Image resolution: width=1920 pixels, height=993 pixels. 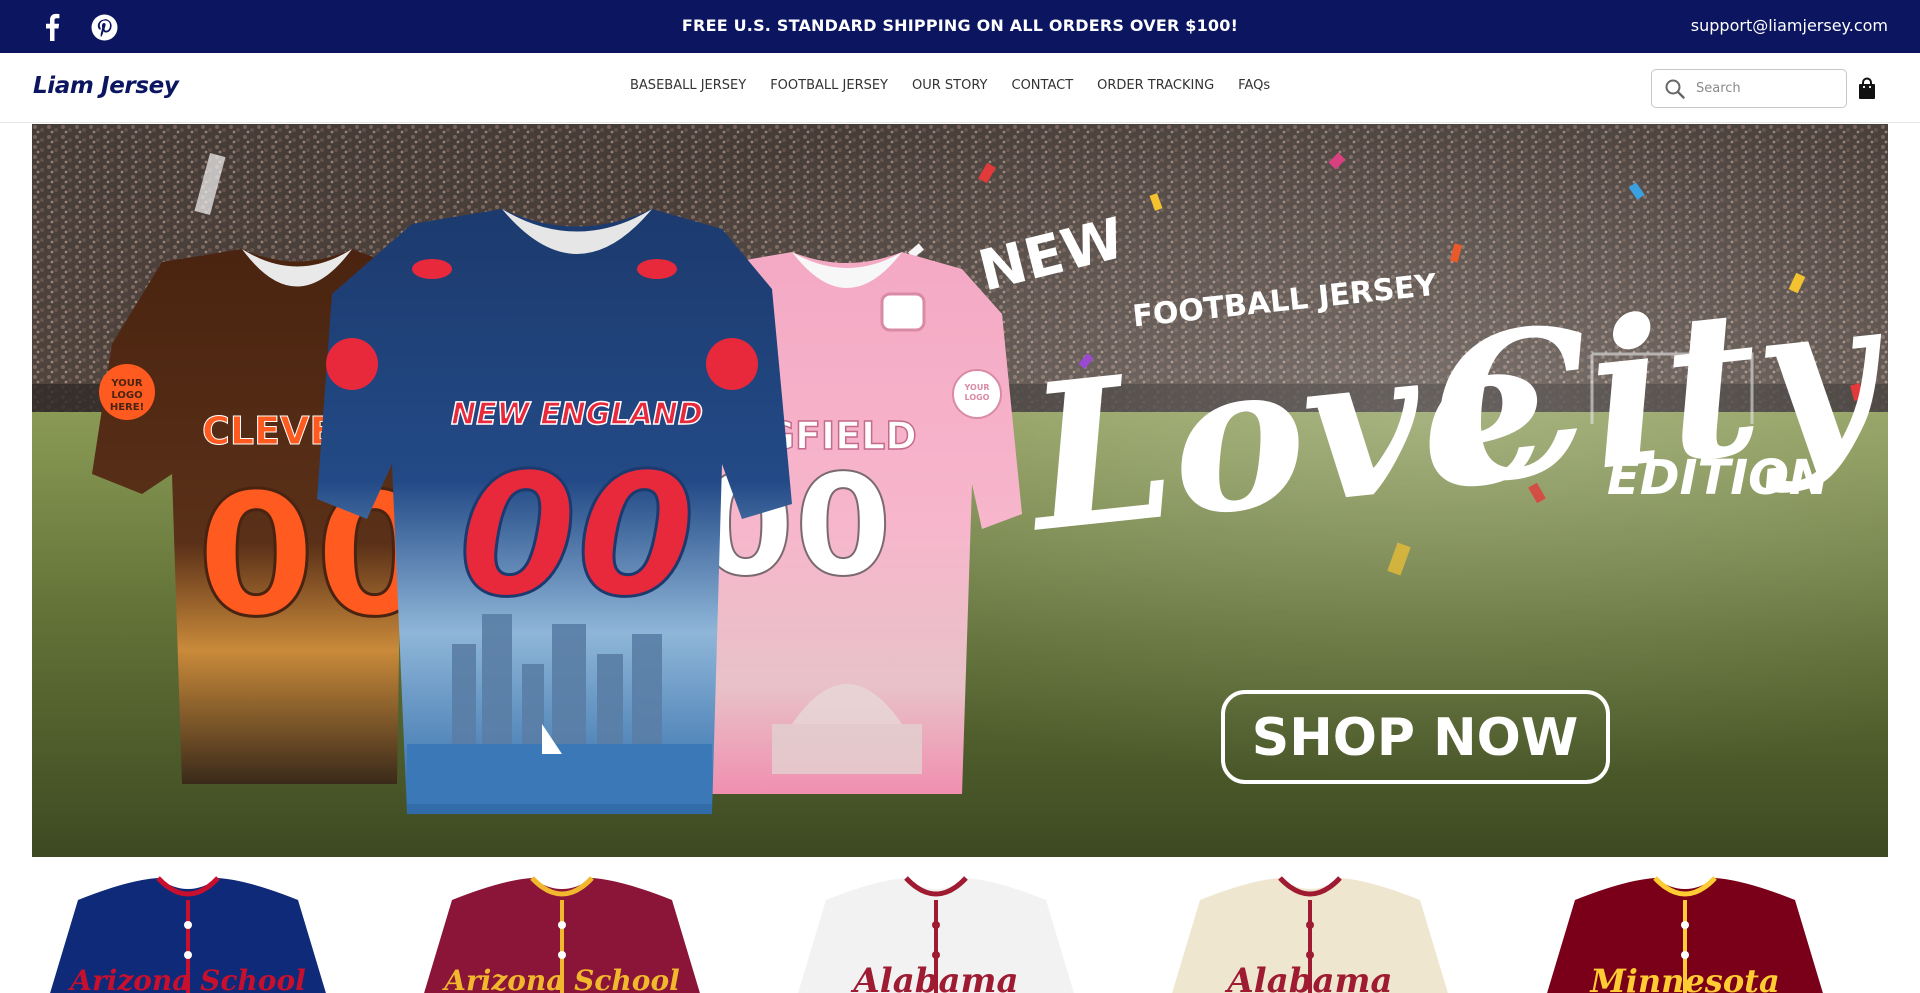 I want to click on nav-football-jersey: FOOTBALL JERSEY, so click(x=829, y=85).